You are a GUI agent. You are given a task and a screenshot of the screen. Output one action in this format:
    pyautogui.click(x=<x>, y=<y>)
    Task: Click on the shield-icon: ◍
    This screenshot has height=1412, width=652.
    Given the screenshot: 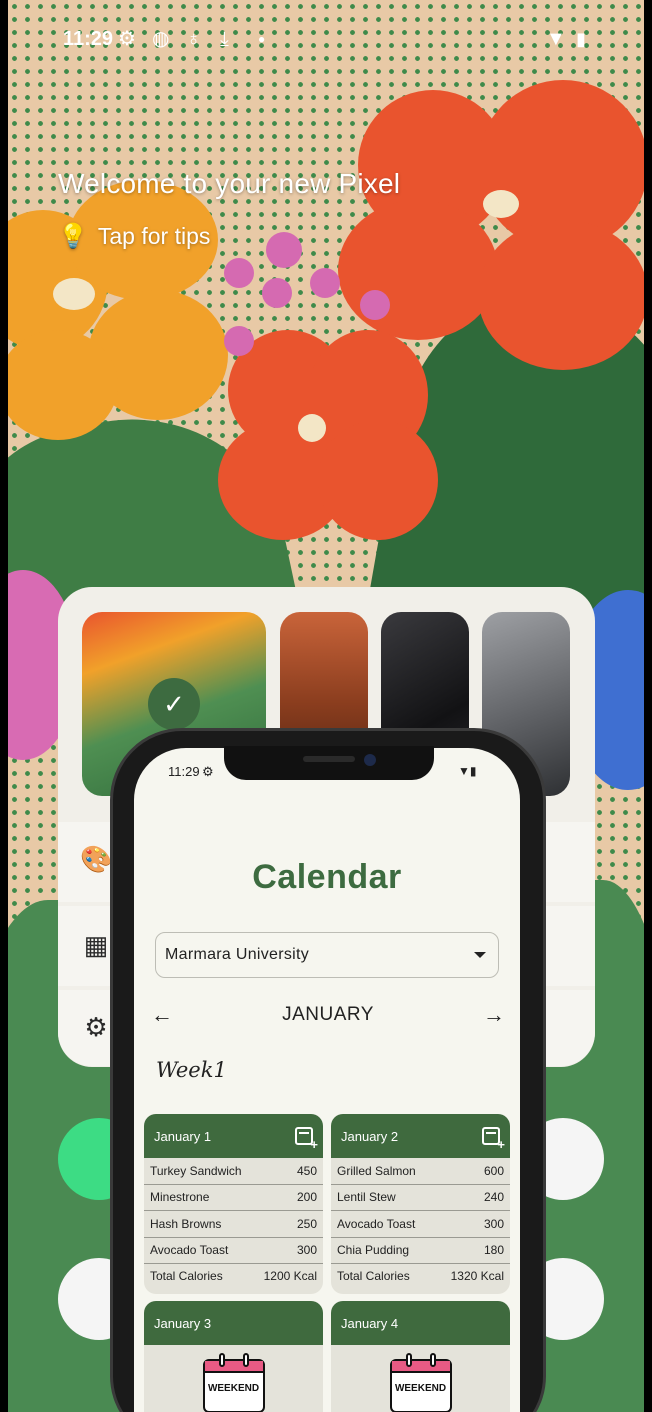 What is the action you would take?
    pyautogui.click(x=161, y=39)
    